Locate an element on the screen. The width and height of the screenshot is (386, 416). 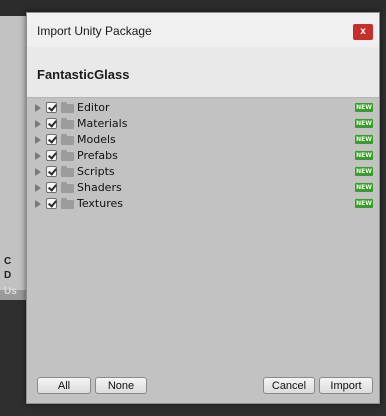
tree-item-label: Editor is located at coordinates (93, 107).